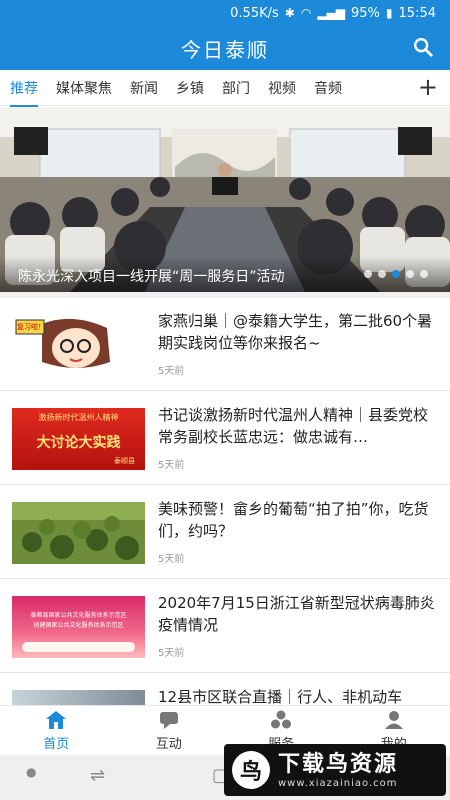 The height and width of the screenshot is (800, 450). I want to click on tab-recommend: 推荐, so click(24, 92).